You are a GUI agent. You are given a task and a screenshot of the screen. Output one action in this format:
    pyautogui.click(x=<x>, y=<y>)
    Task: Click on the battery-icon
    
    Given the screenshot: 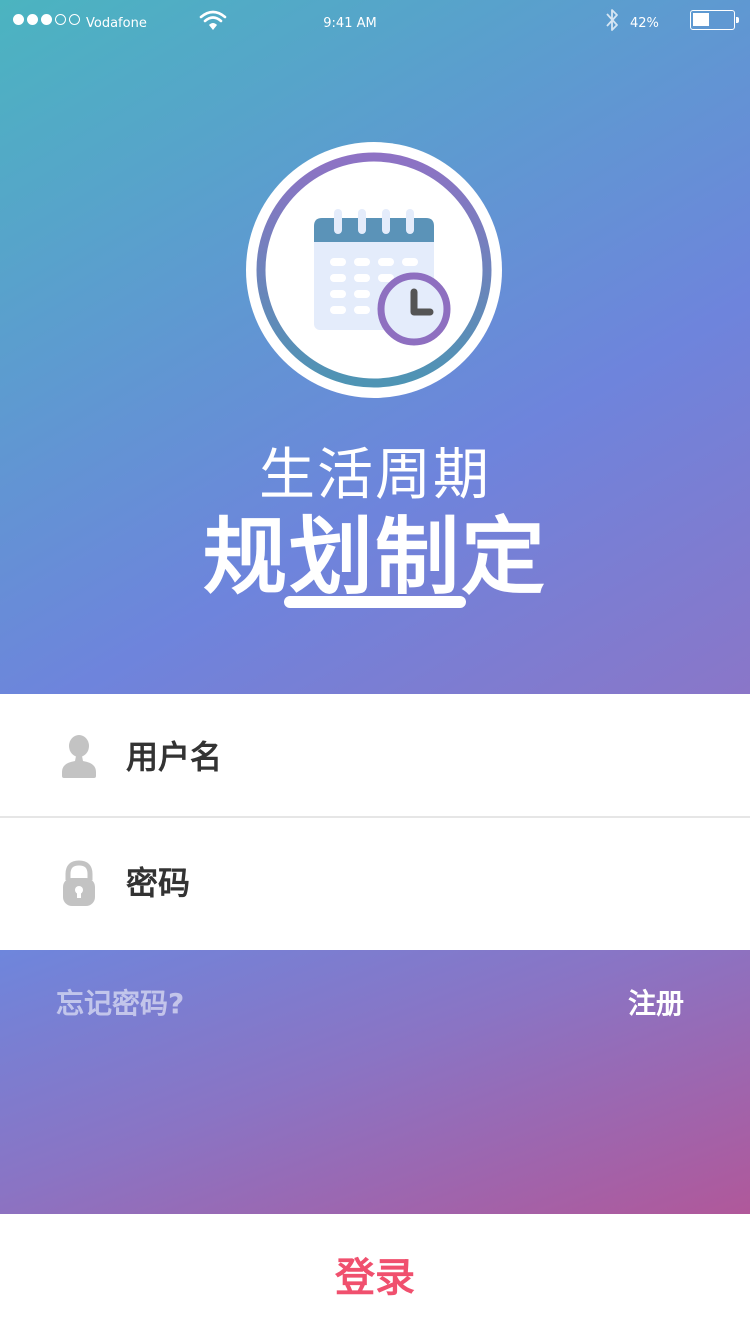 What is the action you would take?
    pyautogui.click(x=714, y=20)
    